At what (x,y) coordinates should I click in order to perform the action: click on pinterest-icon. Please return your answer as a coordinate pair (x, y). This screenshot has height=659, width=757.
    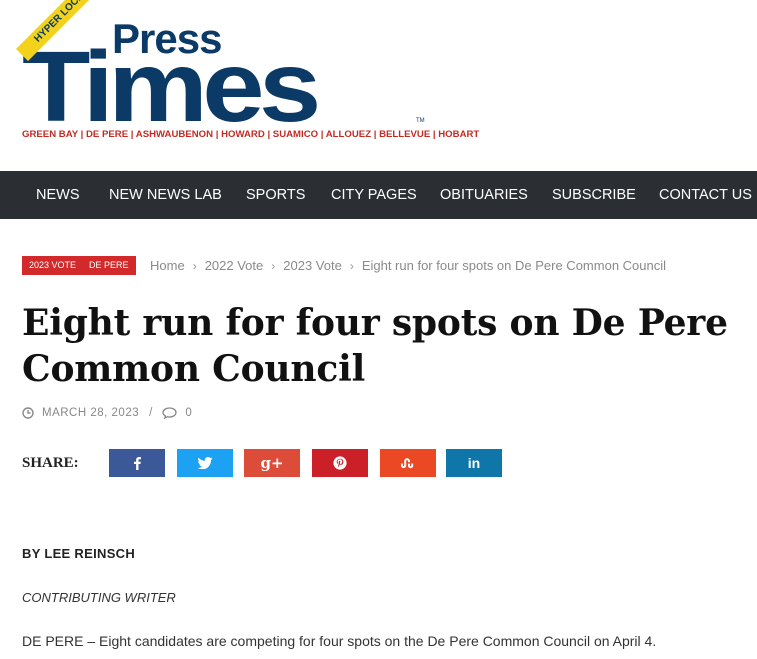
    Looking at the image, I should click on (340, 463).